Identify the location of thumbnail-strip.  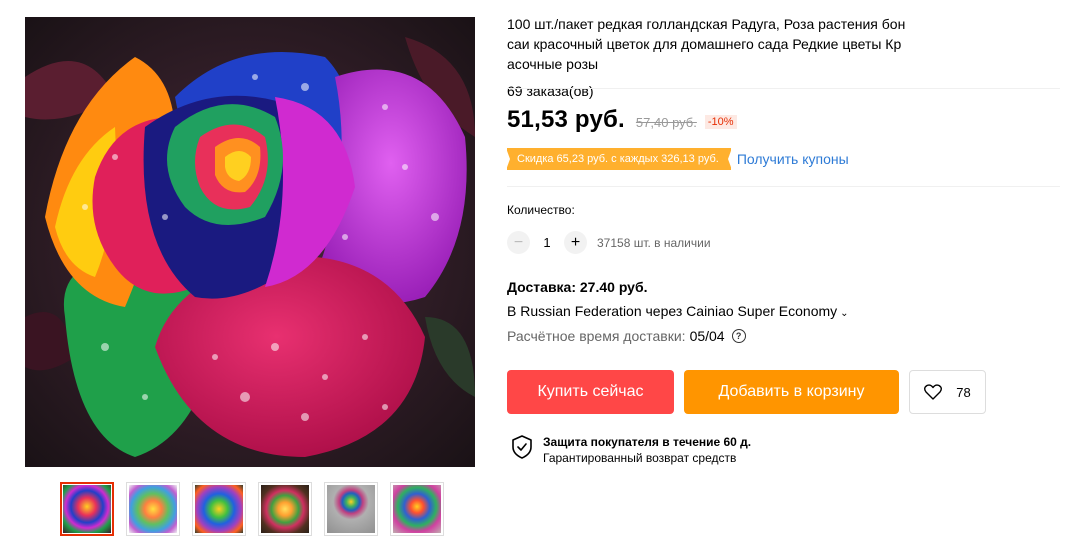
(252, 509).